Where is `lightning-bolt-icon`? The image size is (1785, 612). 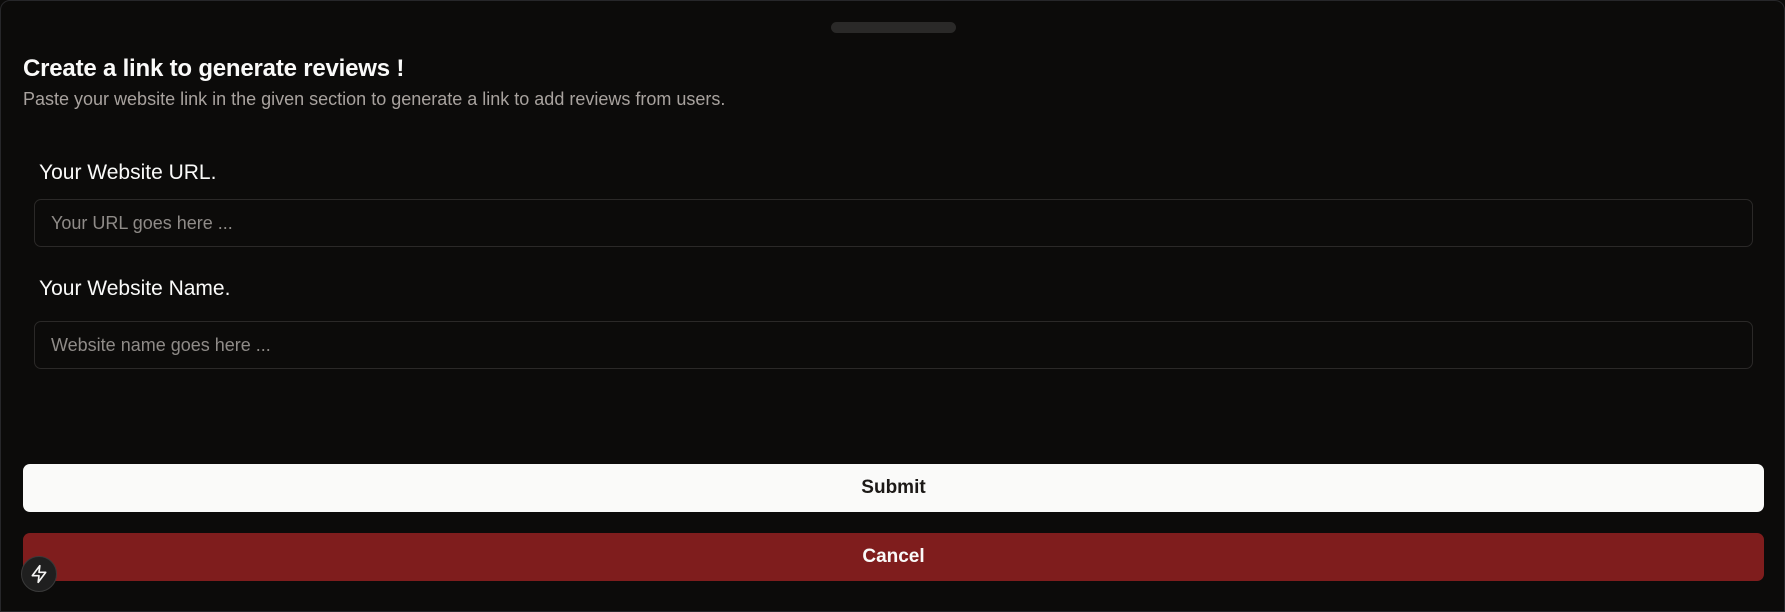 lightning-bolt-icon is located at coordinates (39, 574).